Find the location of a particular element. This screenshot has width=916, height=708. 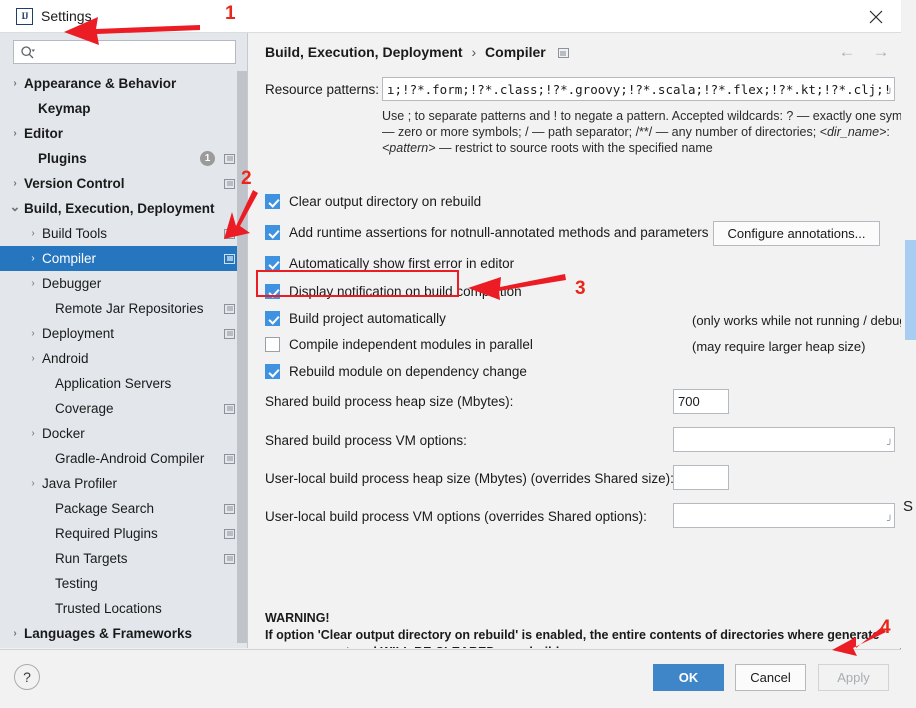

checkbox-clear-output-directory: Clear output directory on rebuild is located at coordinates (373, 201).